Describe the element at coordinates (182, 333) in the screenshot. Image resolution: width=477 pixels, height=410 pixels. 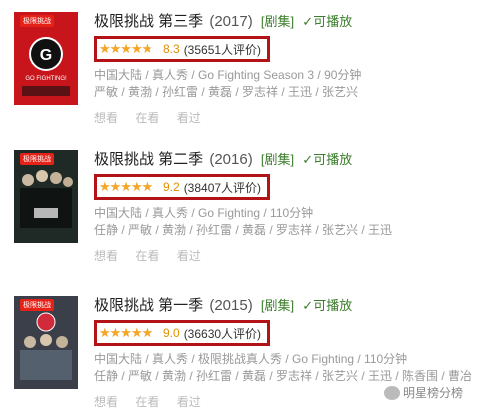
I see `rating-box: ★★★★★ ★★★★★ 9.0 (36630人评价)` at that location.